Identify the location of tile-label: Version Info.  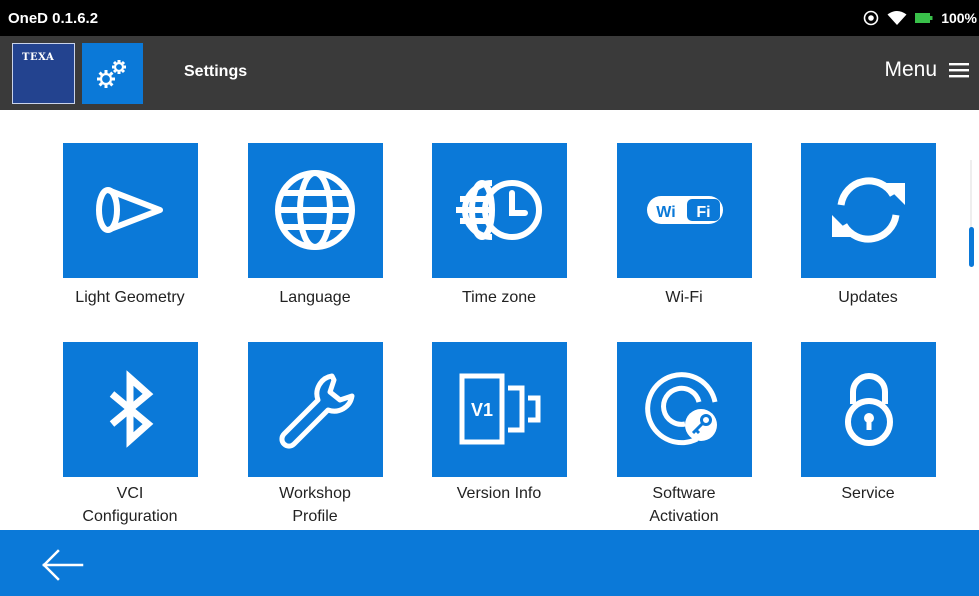
(499, 493).